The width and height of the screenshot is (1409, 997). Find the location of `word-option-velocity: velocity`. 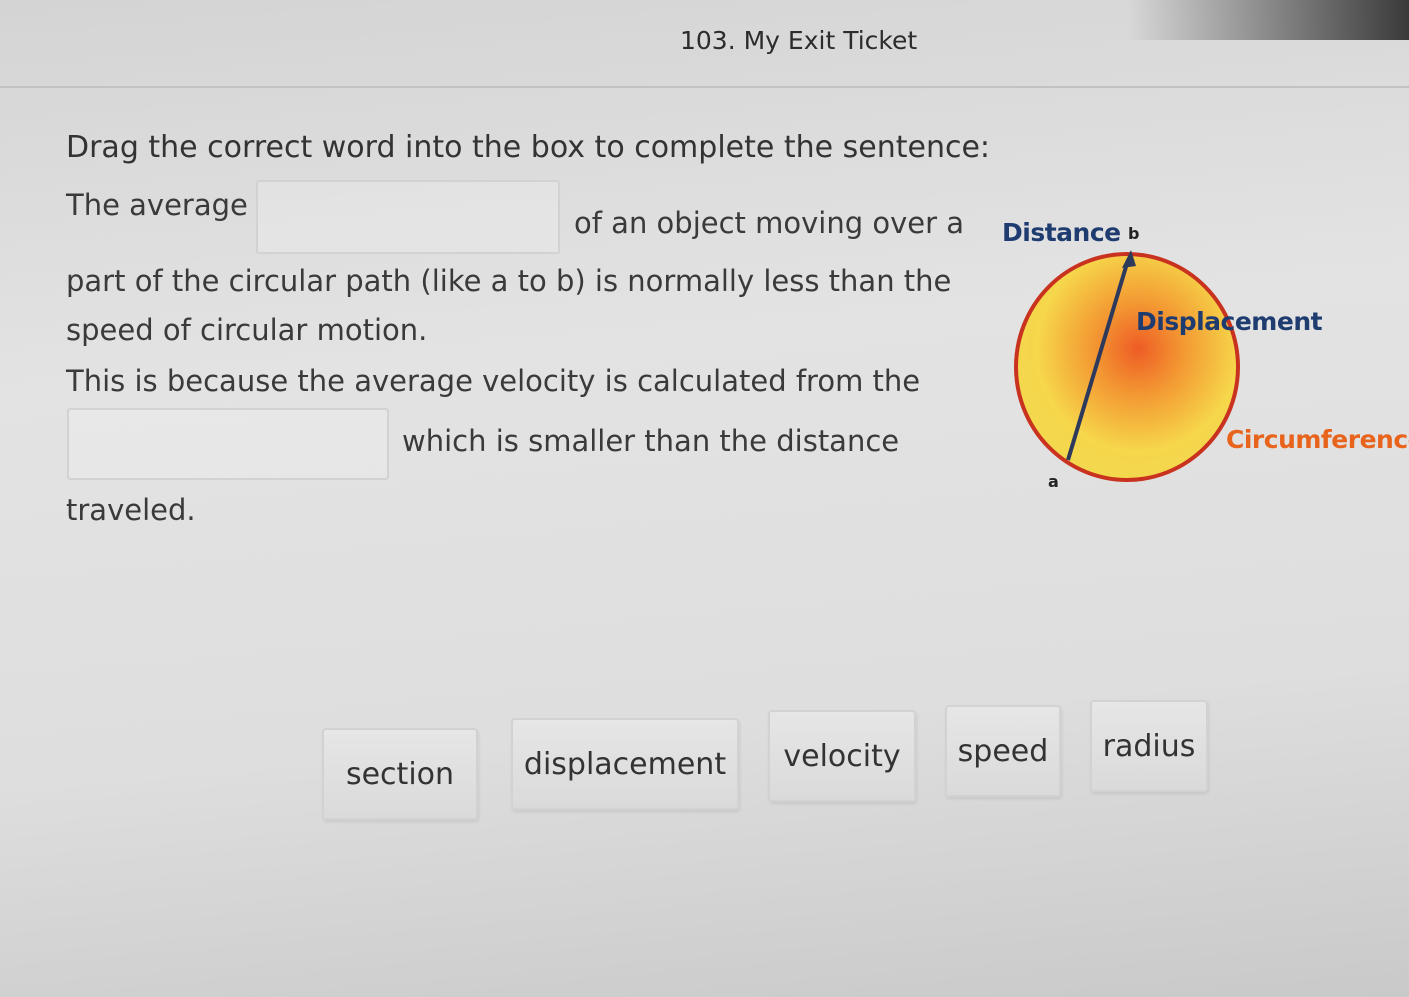

word-option-velocity: velocity is located at coordinates (842, 756).